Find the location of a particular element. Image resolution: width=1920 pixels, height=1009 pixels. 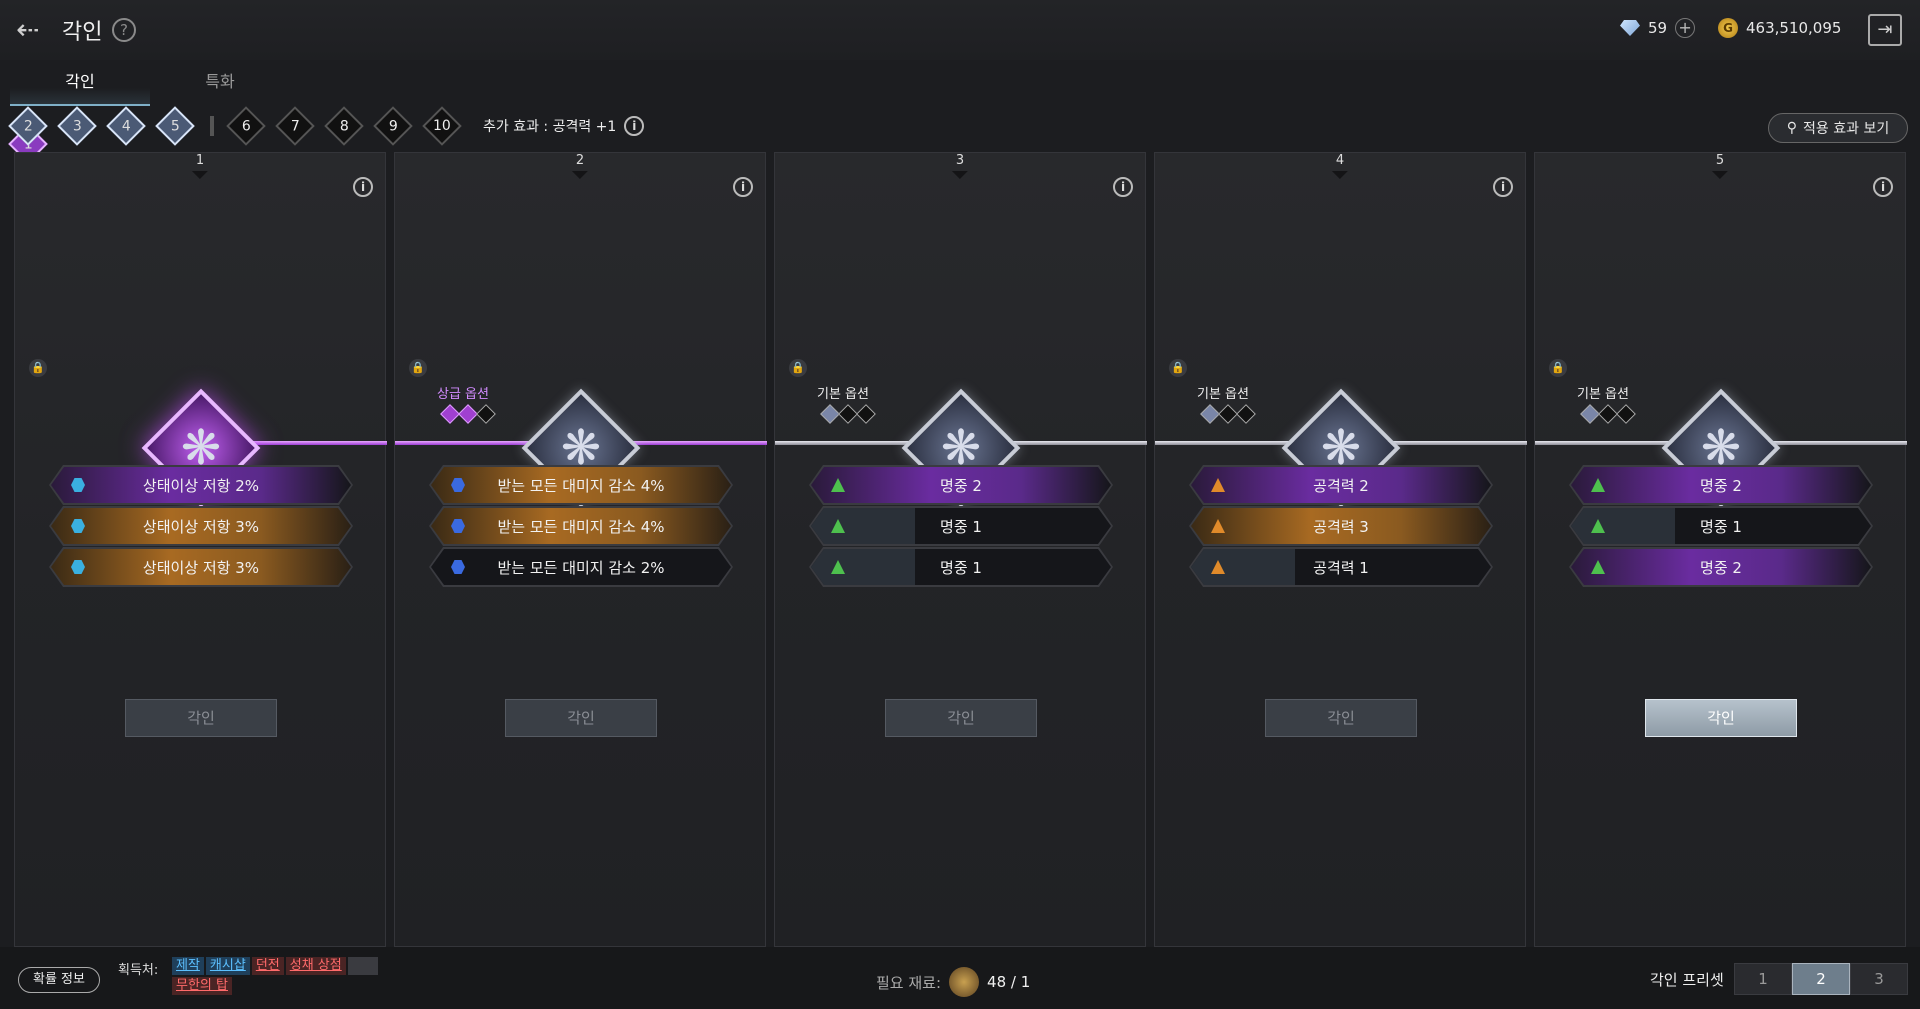

engrave-steps: 1 2 3 4 5 6 7 8 9 10 추가 효과 : 공격력 +1 i is located at coordinates (326, 135).